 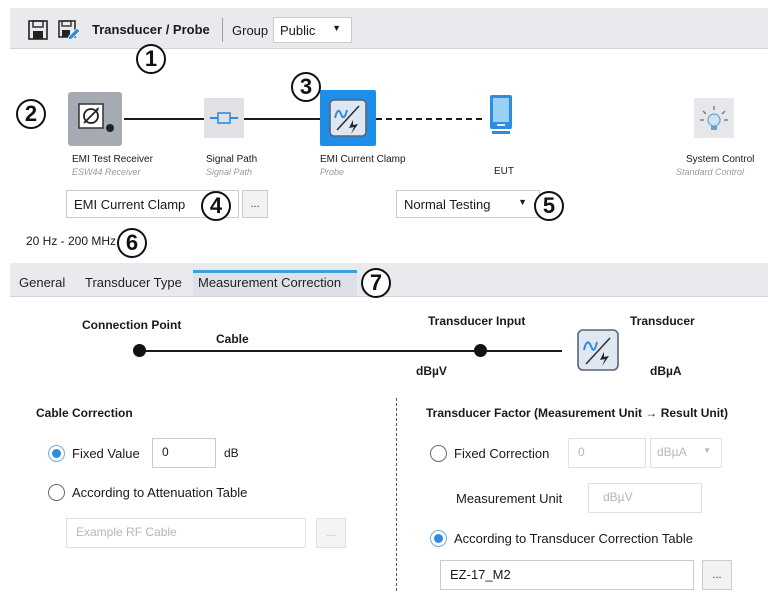 What do you see at coordinates (567, 575) in the screenshot?
I see `correction-table-field: EZ-17_M2` at bounding box center [567, 575].